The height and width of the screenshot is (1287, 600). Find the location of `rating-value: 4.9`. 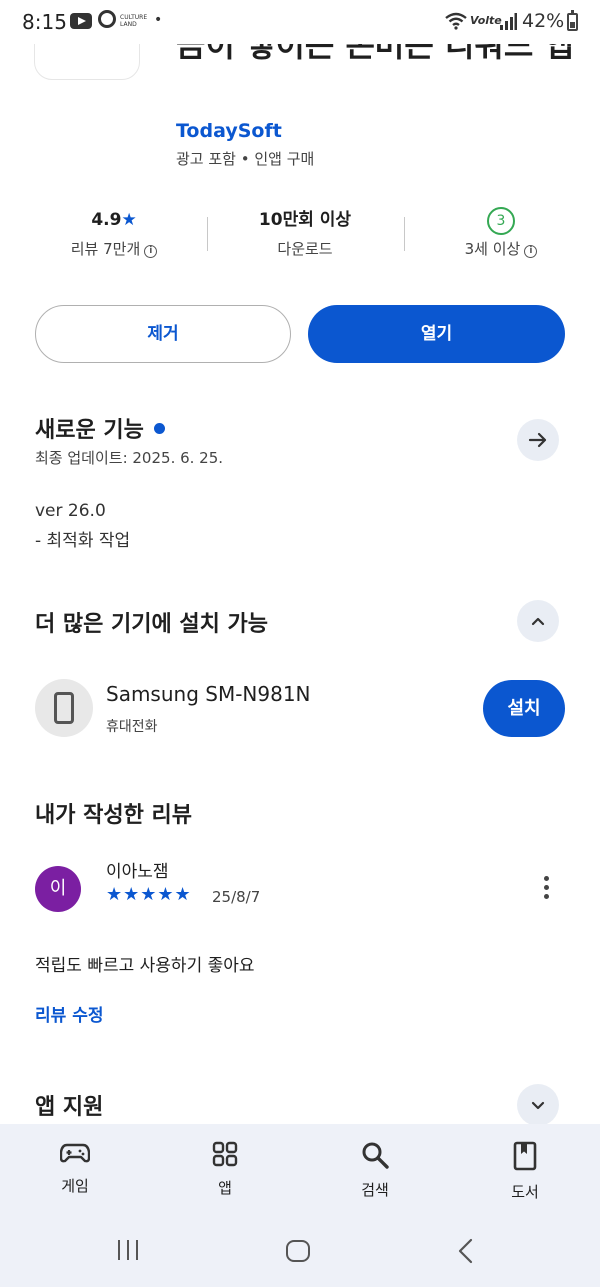

rating-value: 4.9 is located at coordinates (106, 220).